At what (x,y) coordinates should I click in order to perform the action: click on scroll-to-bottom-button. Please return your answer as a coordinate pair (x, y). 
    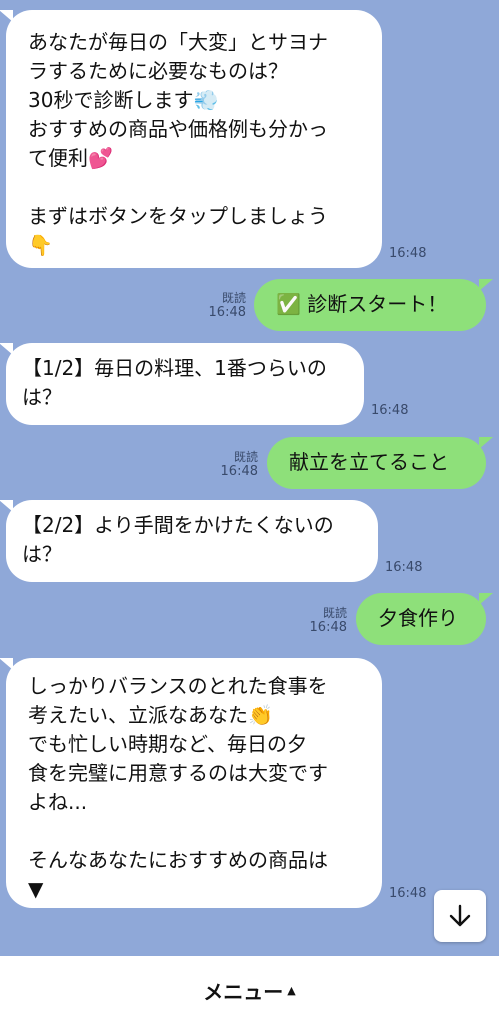
    Looking at the image, I should click on (460, 916).